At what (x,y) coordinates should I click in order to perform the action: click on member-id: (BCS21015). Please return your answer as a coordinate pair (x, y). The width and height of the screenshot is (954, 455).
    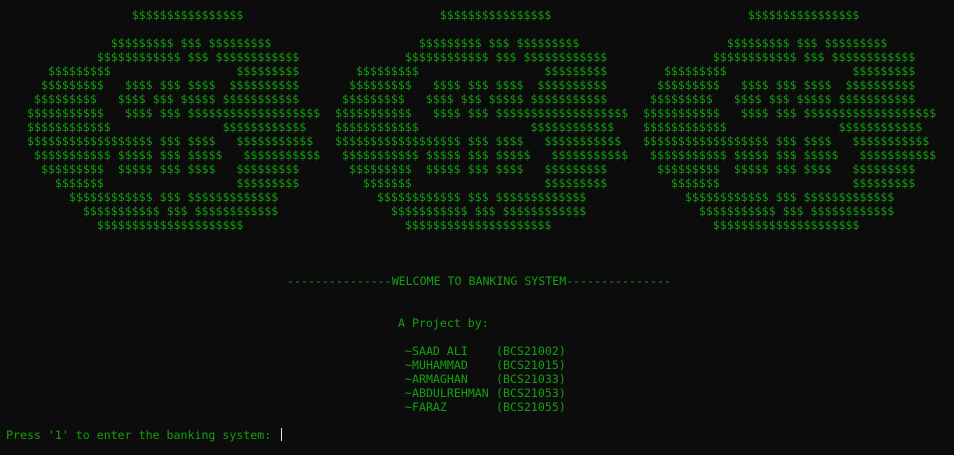
    Looking at the image, I should click on (531, 365).